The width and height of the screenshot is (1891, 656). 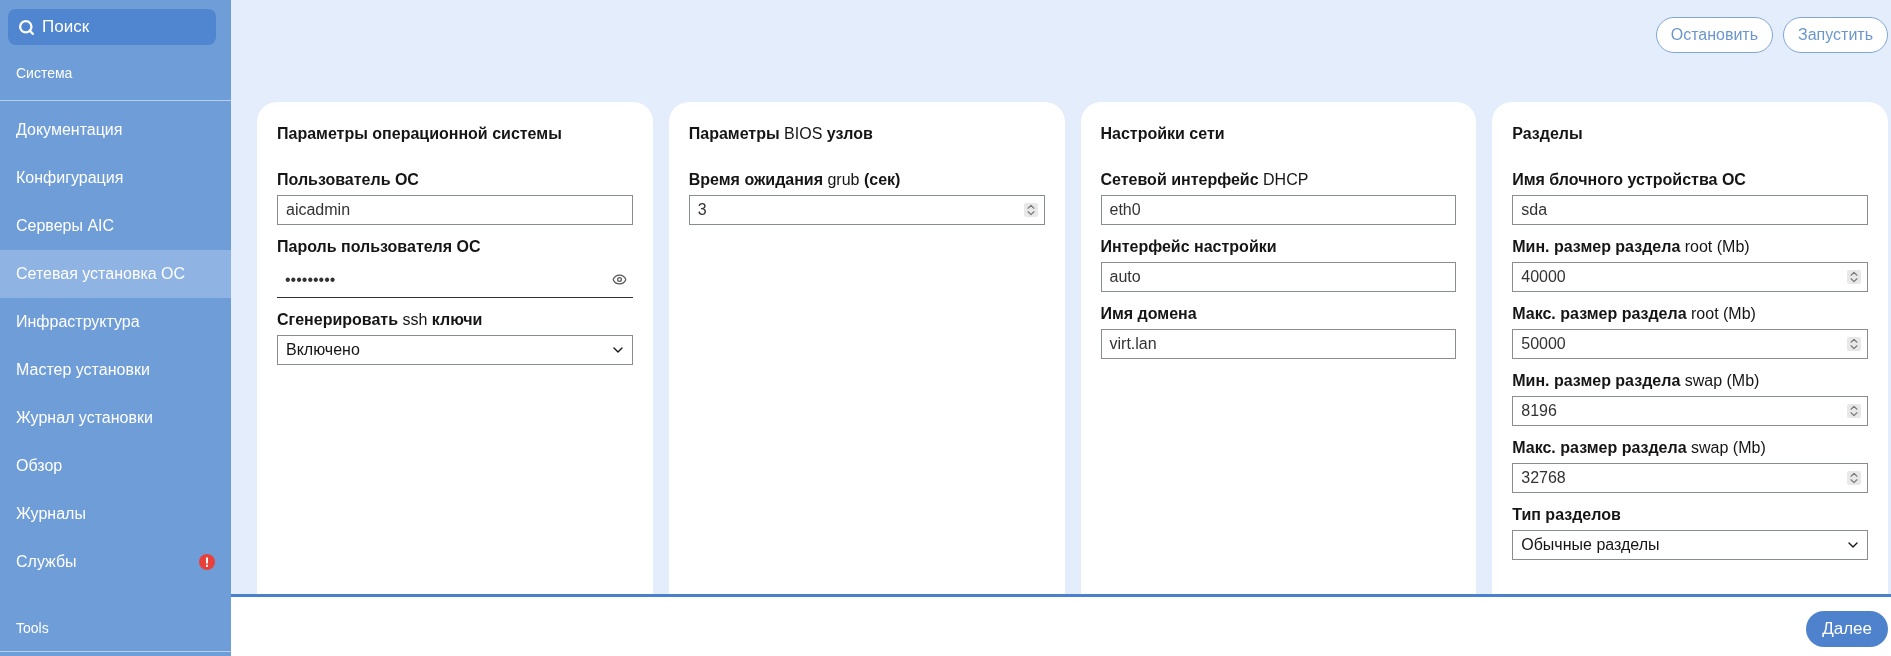 What do you see at coordinates (380, 319) in the screenshot?
I see `field-label: Сгенерировать ssh ключи` at bounding box center [380, 319].